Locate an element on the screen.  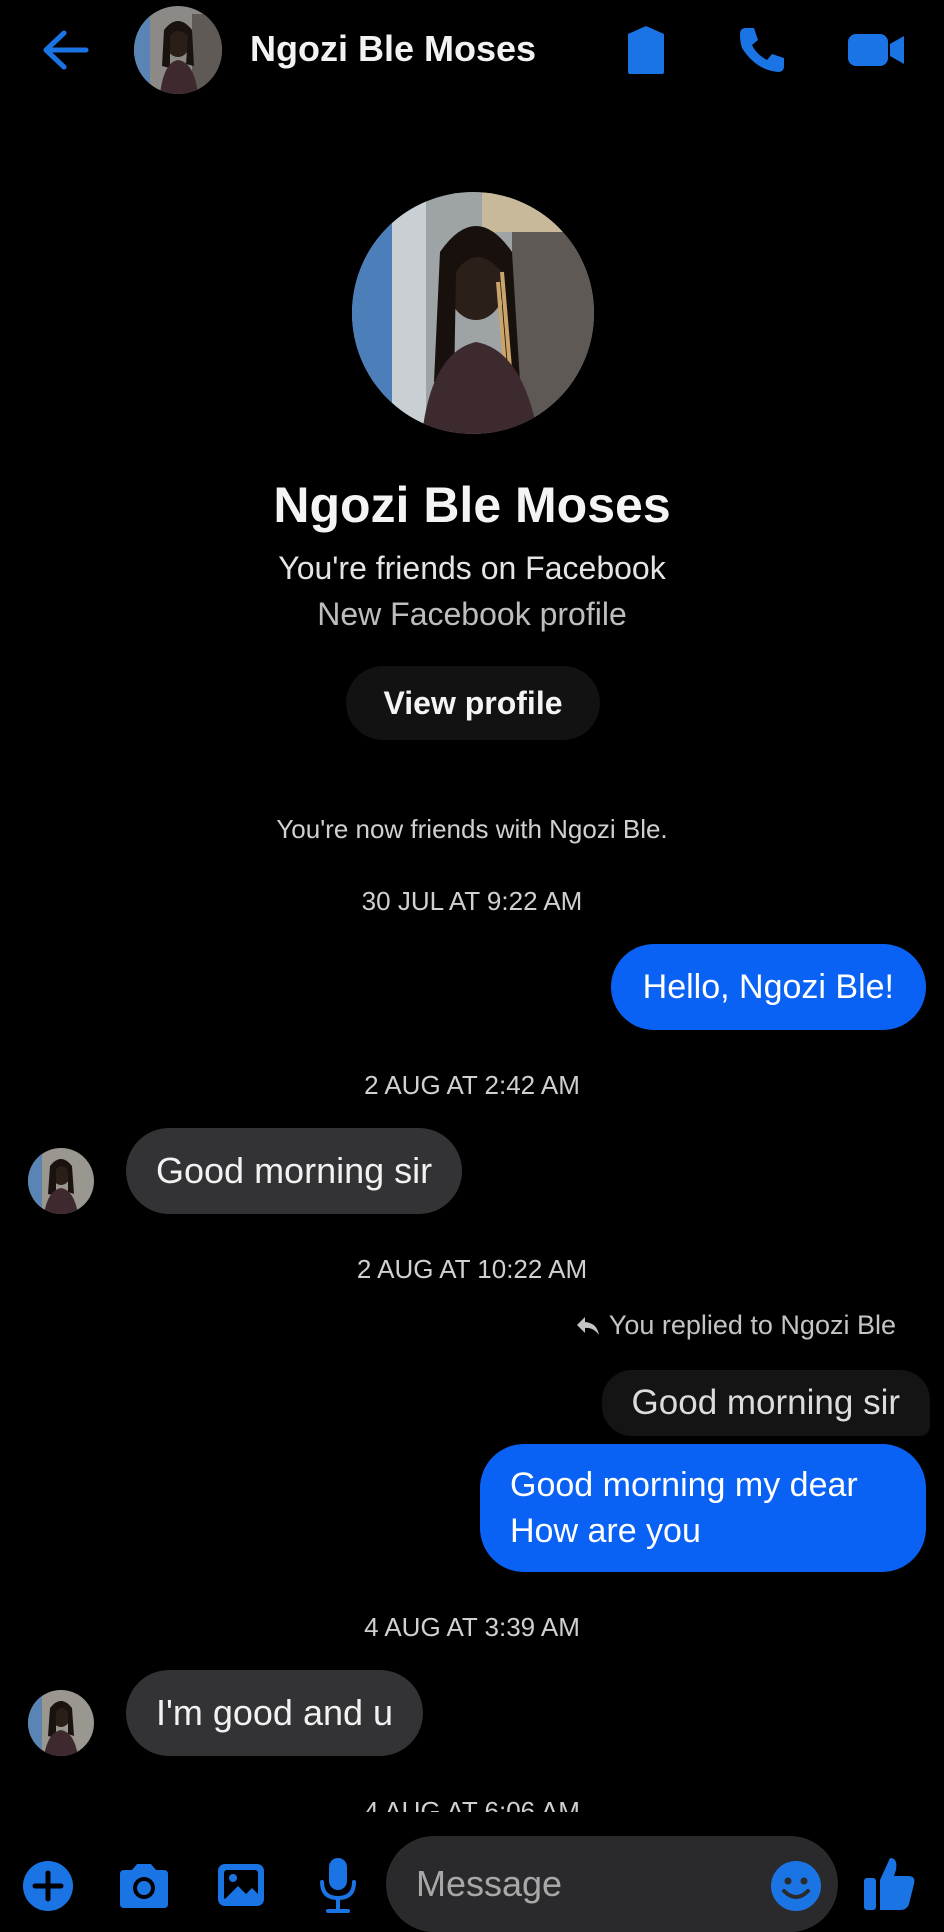
camera-icon is located at coordinates (144, 1886).